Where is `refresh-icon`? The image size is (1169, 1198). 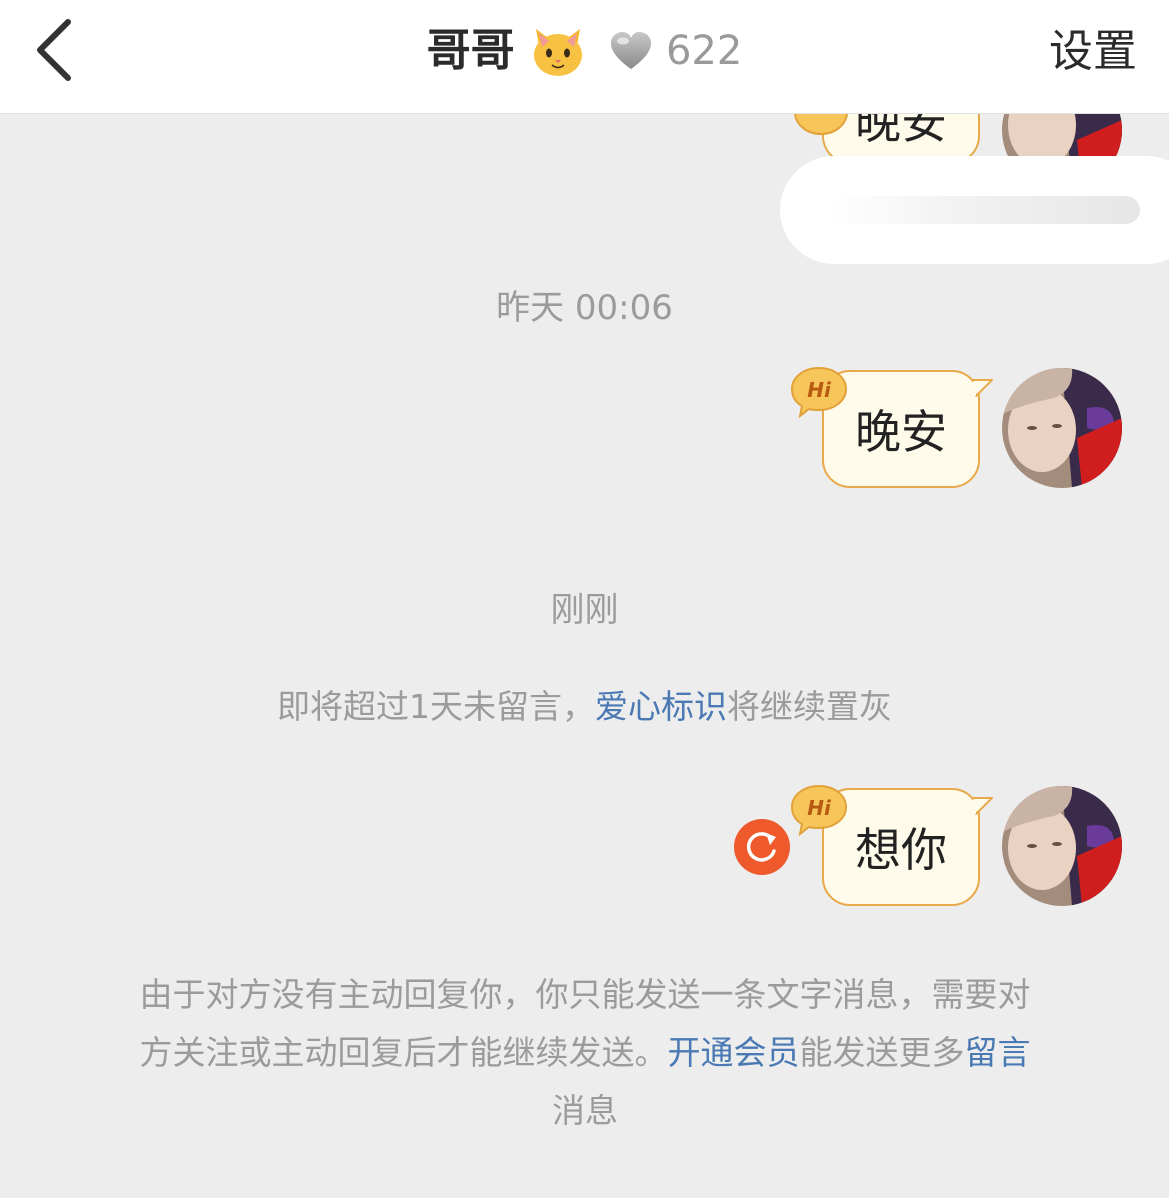 refresh-icon is located at coordinates (761, 847).